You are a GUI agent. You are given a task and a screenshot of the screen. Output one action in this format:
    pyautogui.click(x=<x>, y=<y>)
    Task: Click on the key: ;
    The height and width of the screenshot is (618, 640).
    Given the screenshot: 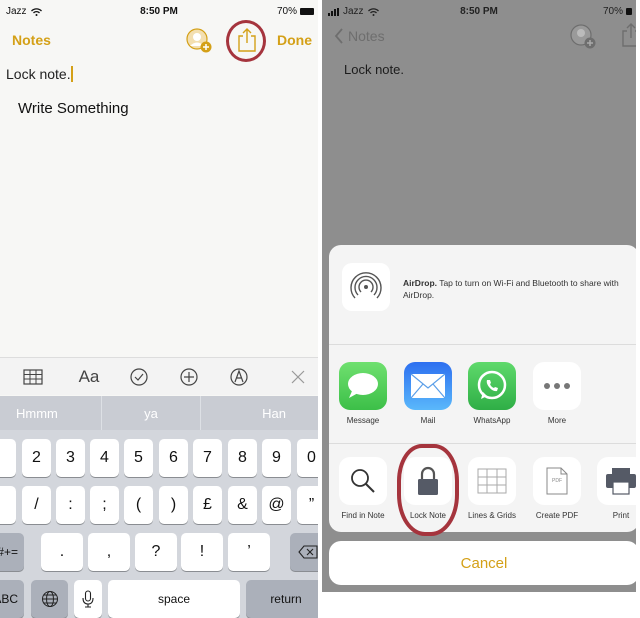 What is the action you would take?
    pyautogui.click(x=104, y=505)
    